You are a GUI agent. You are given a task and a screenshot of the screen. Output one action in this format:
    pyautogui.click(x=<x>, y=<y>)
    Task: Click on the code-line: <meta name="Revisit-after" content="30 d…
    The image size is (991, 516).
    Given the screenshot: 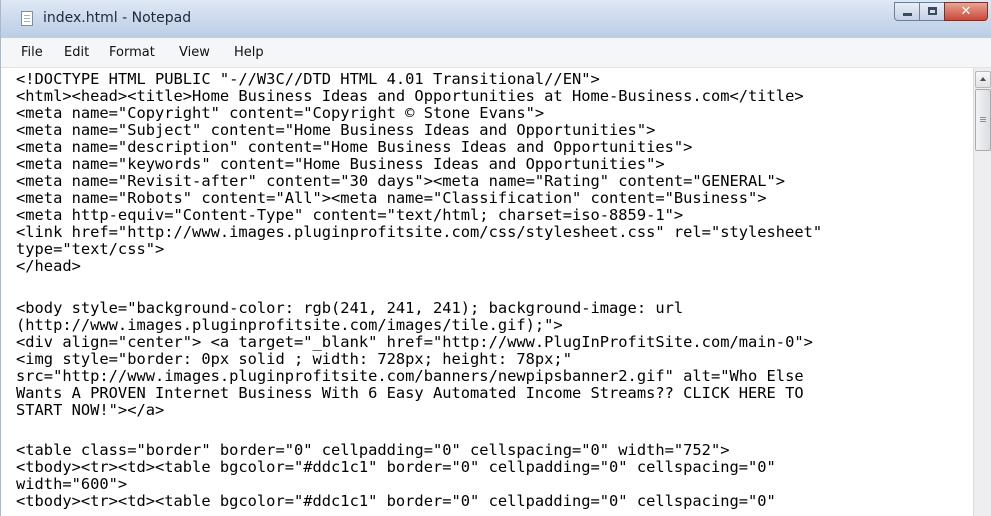 What is the action you would take?
    pyautogui.click(x=401, y=181)
    